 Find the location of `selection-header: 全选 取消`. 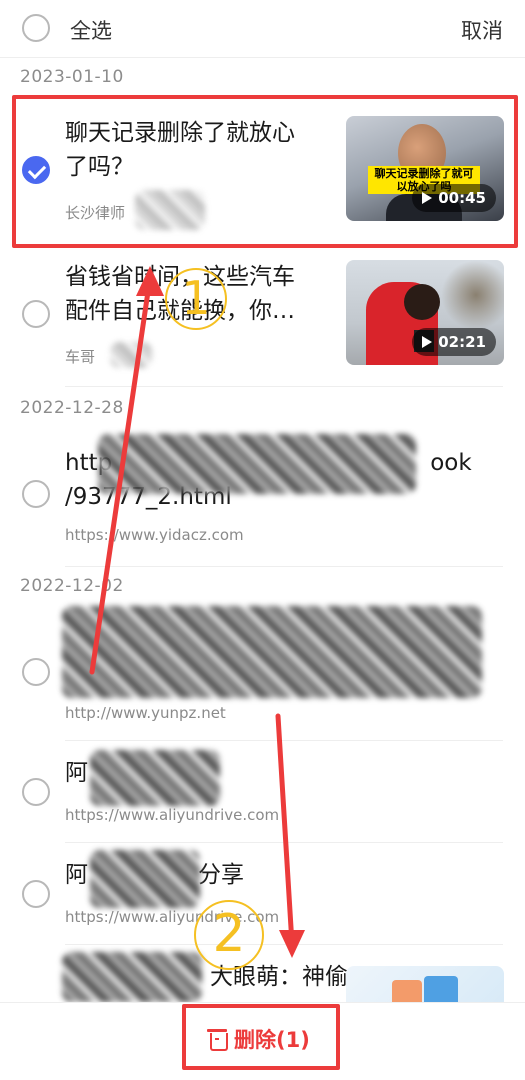

selection-header: 全选 取消 is located at coordinates (262, 29).